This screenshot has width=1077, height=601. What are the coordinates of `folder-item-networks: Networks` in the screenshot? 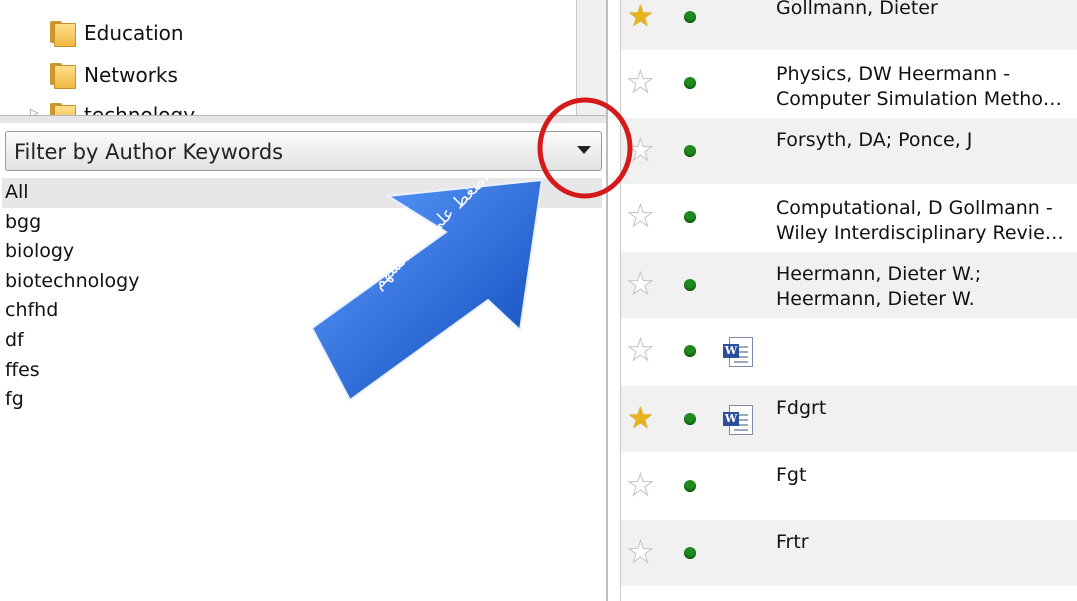 It's located at (113, 75).